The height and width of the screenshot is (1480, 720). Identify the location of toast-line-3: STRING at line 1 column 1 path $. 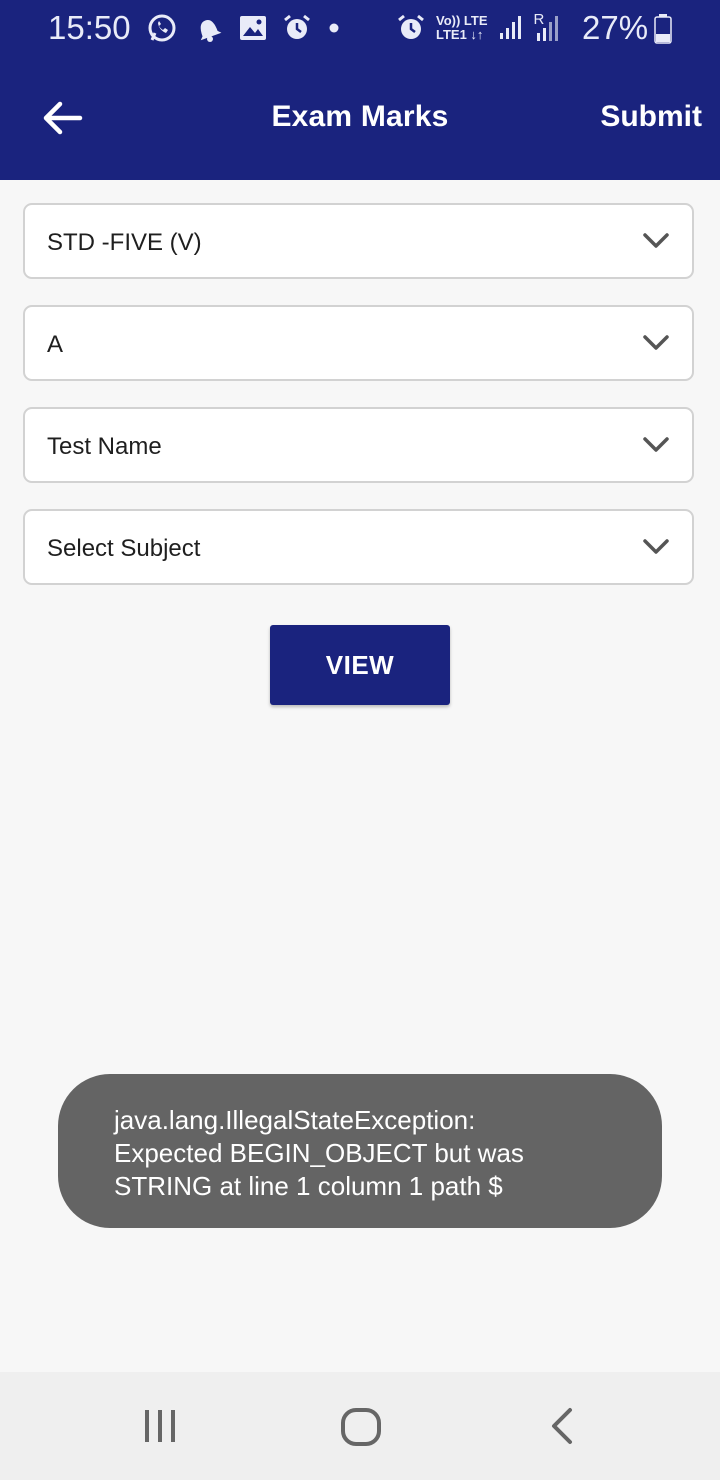
(308, 1186).